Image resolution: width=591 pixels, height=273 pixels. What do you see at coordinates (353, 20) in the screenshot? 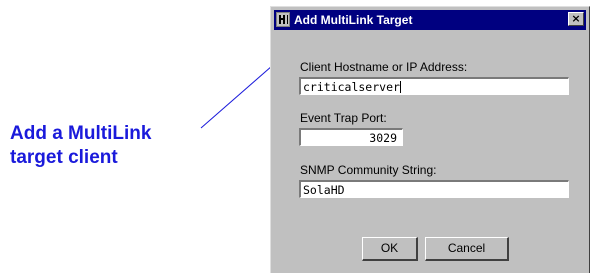
I see `dialog-title: Add MultiLink Target` at bounding box center [353, 20].